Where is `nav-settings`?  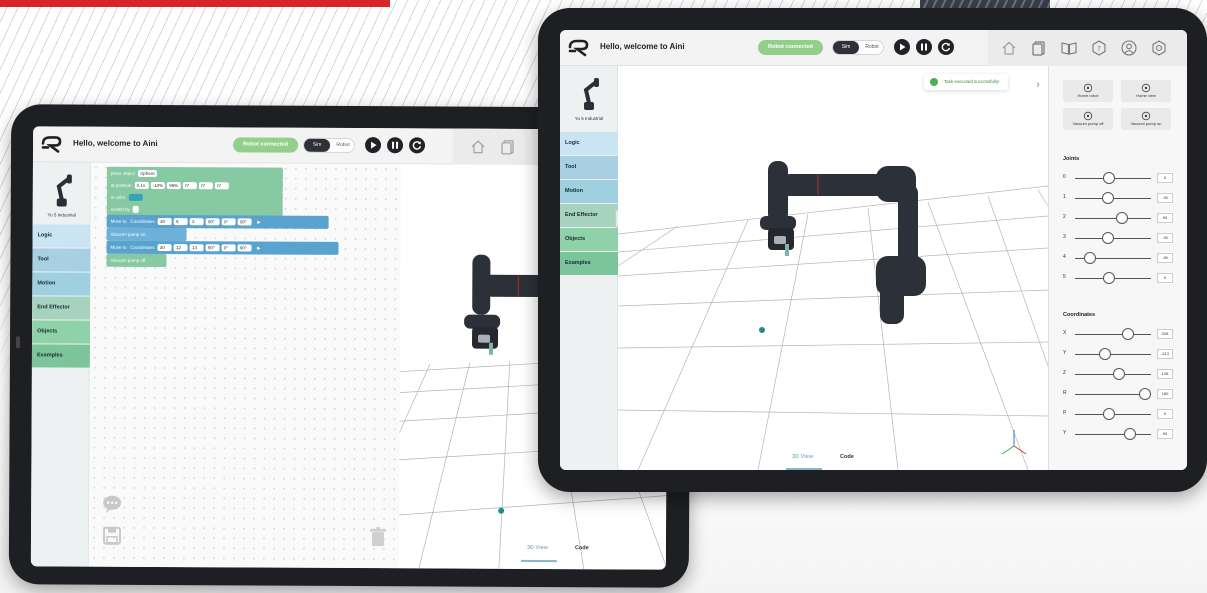 nav-settings is located at coordinates (1159, 48).